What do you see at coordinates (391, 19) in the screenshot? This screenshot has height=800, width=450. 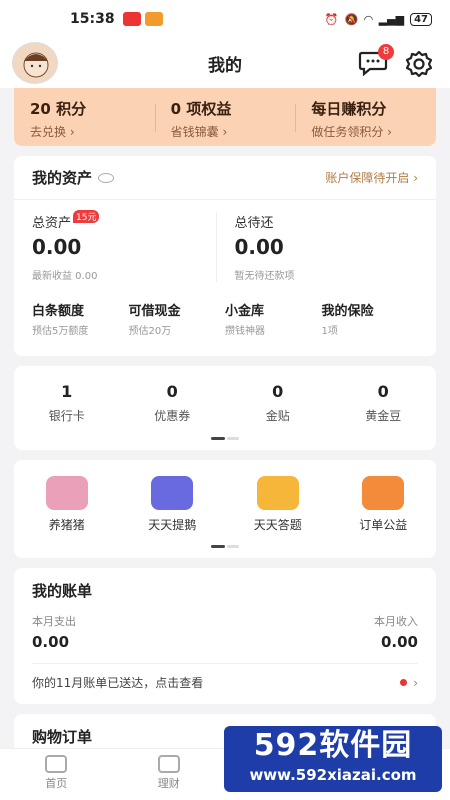 I see `signal-icon: ▂▄▆` at bounding box center [391, 19].